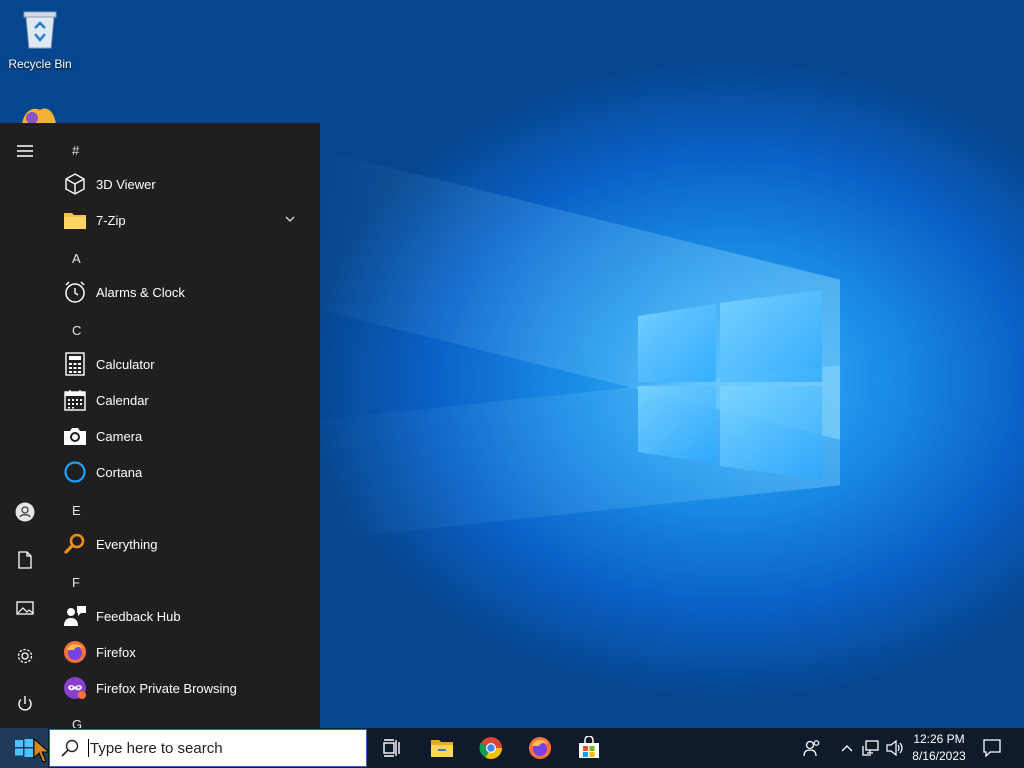 The height and width of the screenshot is (768, 1024). I want to click on file-explorer-button, so click(442, 748).